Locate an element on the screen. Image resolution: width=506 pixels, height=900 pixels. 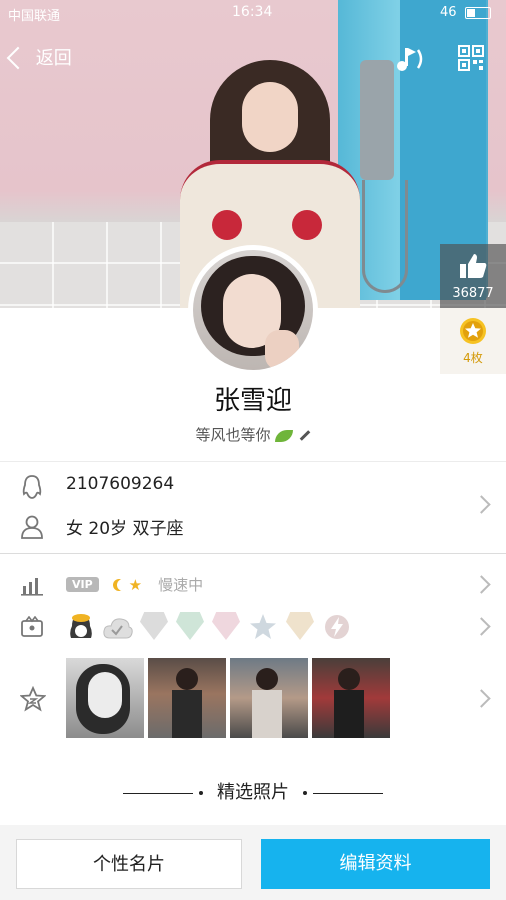
qr-code-icon is located at coordinates (471, 58).